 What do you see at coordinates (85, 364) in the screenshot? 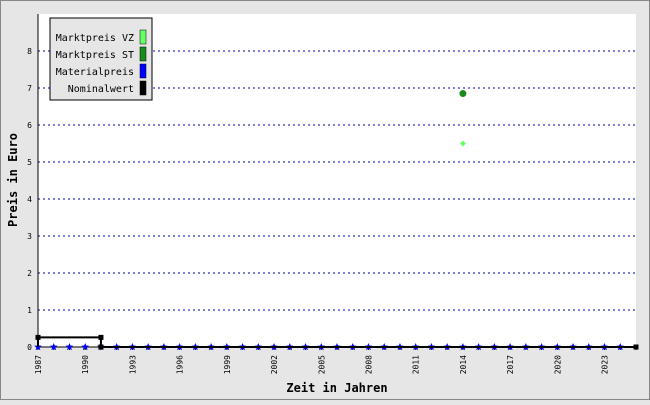
I see `x-tick-label-1990: 1990` at bounding box center [85, 364].